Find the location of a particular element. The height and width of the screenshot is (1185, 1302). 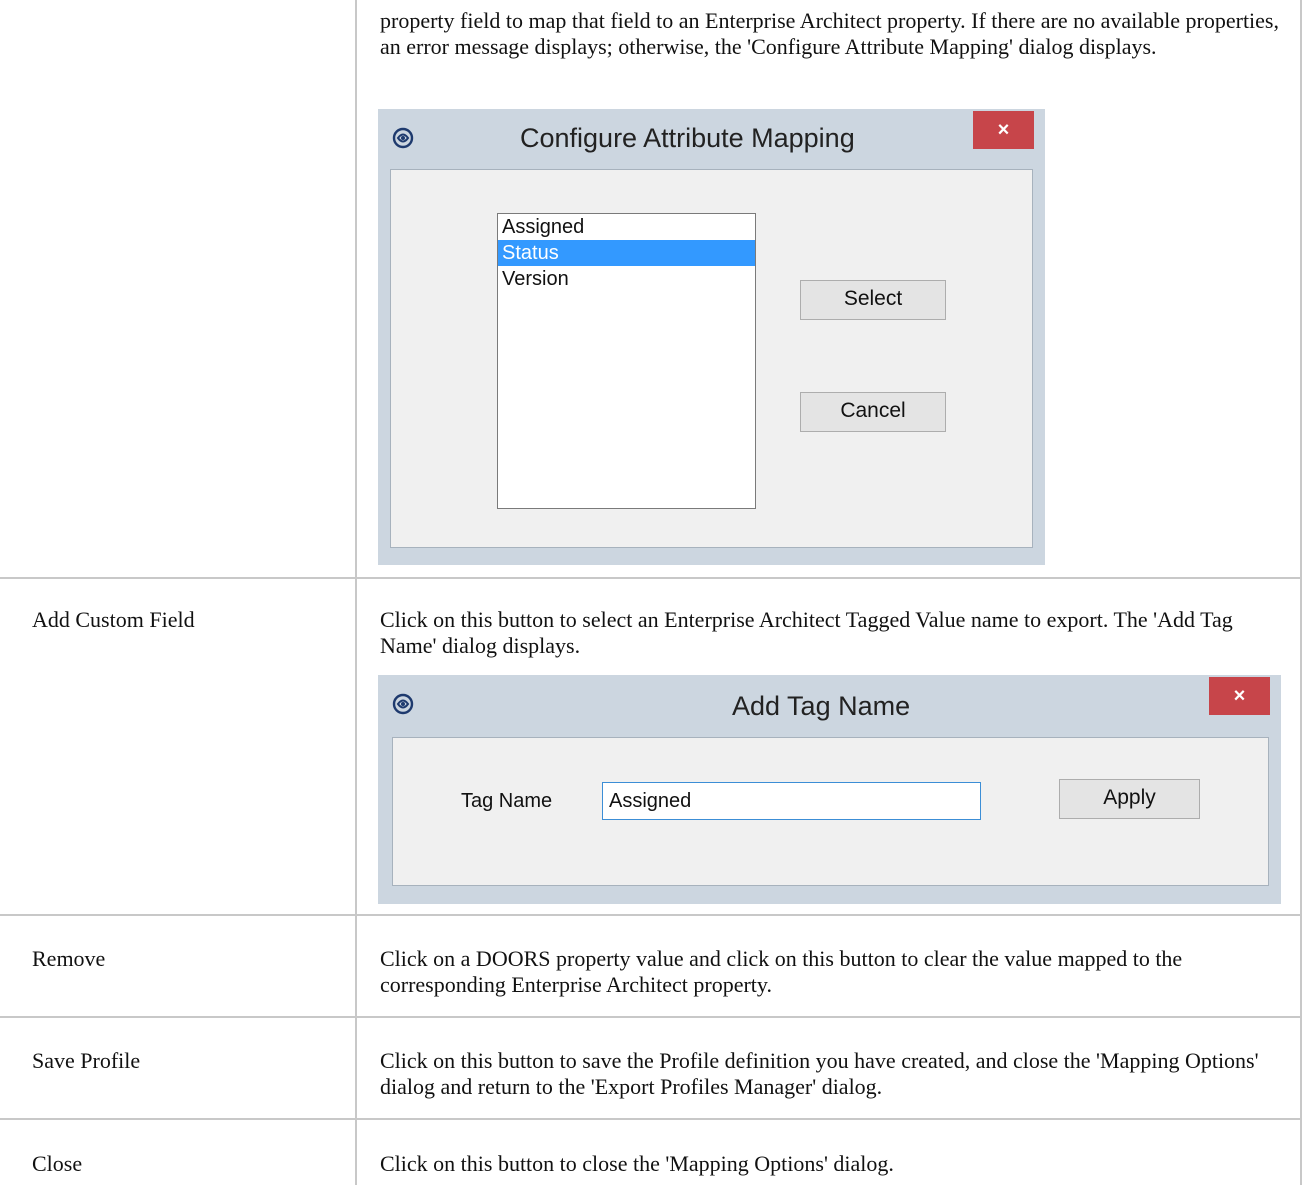

select-button: Select is located at coordinates (873, 300).